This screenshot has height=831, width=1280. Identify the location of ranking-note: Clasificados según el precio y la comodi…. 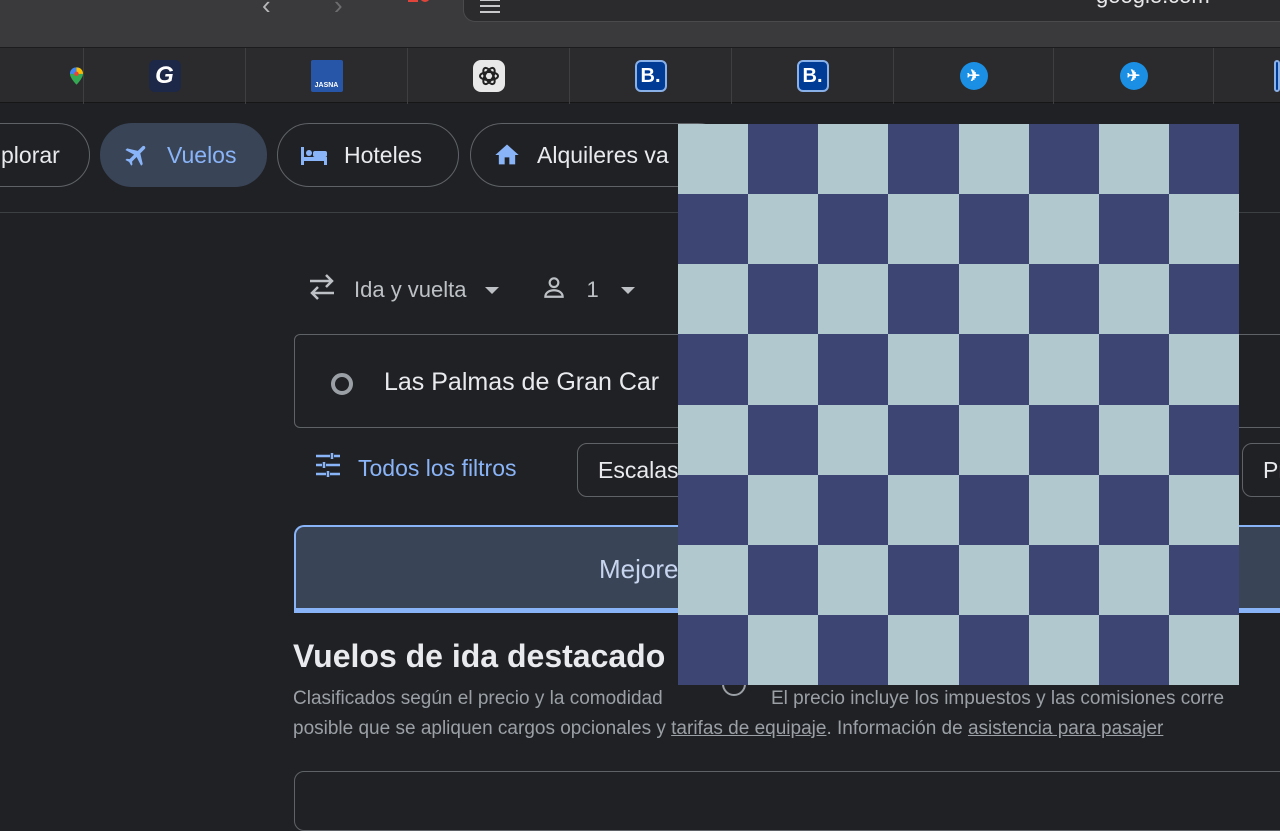
(478, 698).